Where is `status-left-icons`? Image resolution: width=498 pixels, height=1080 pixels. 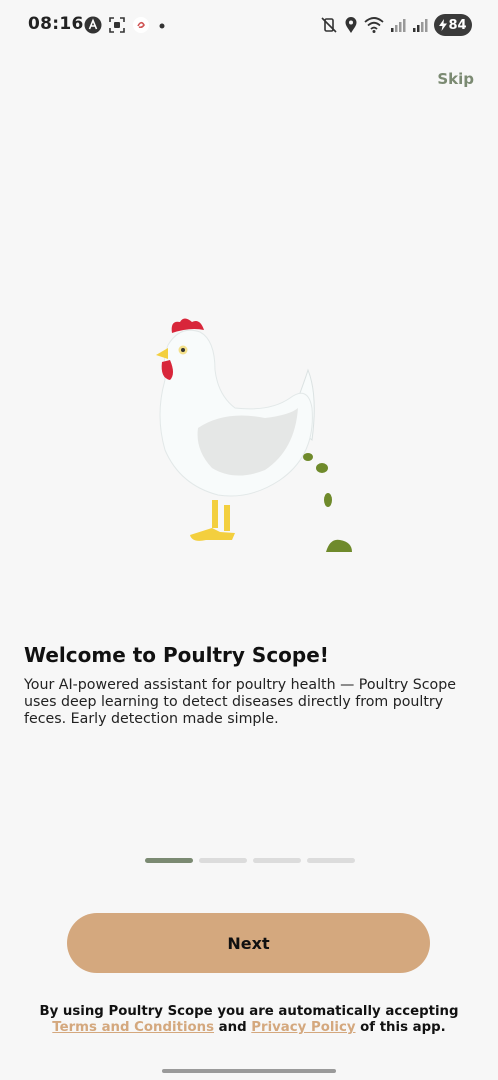
status-left-icons is located at coordinates (126, 25).